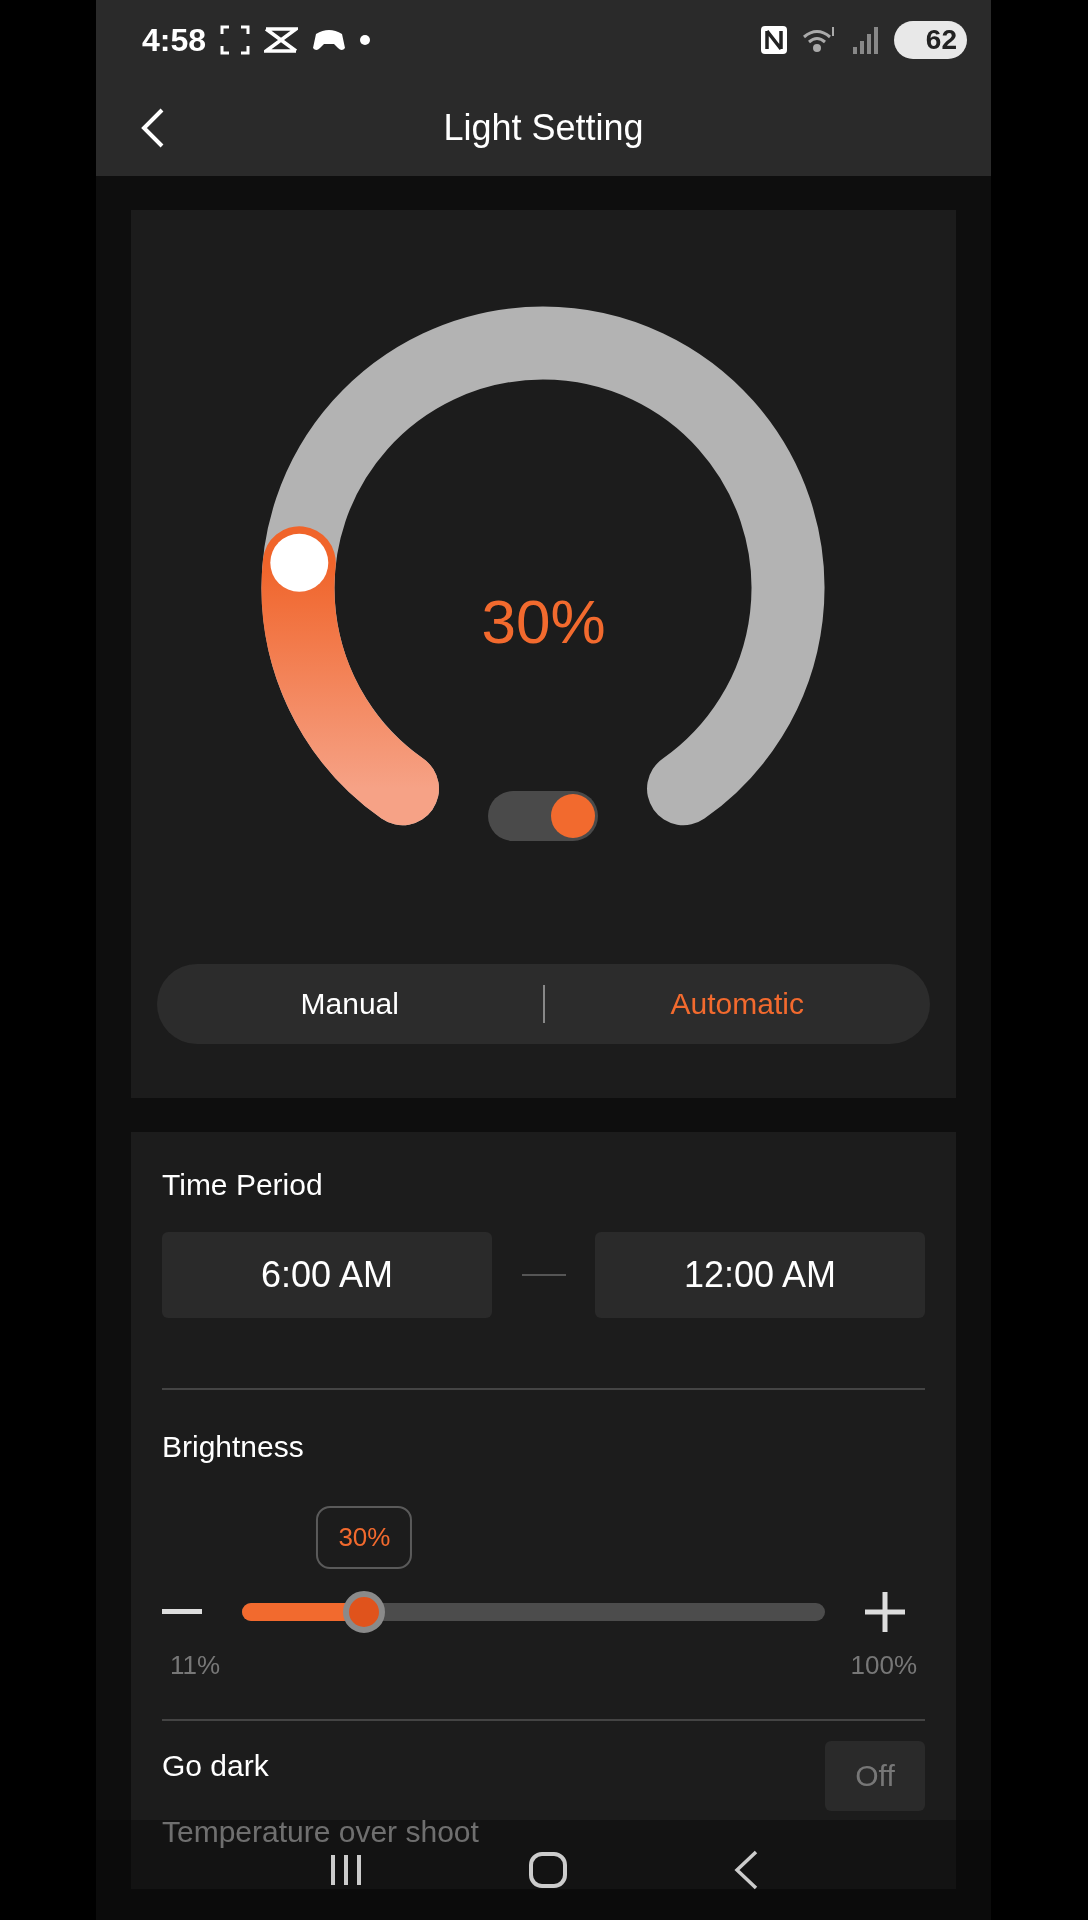 The image size is (1088, 1920). I want to click on screenshot-icon, so click(235, 40).